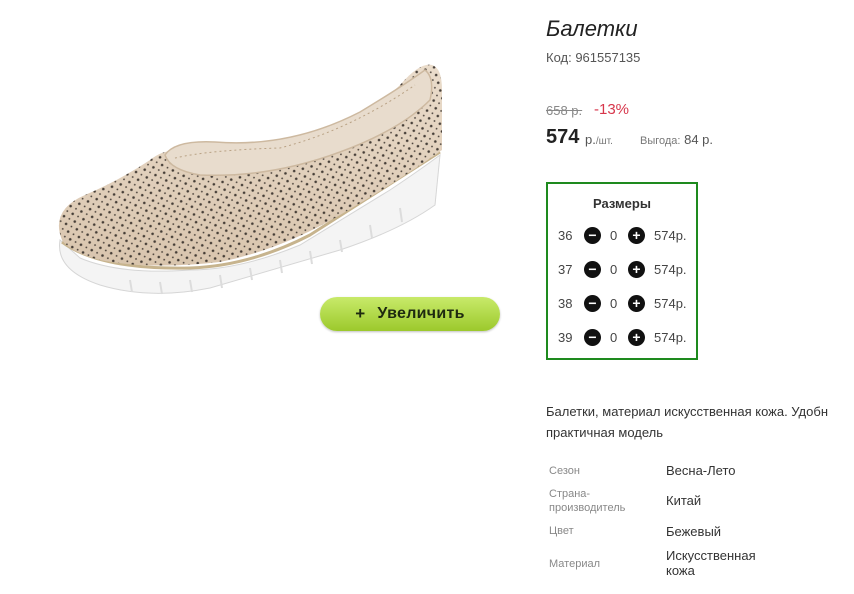 Image resolution: width=854 pixels, height=594 pixels. I want to click on spec-label: Цвет, so click(561, 531).